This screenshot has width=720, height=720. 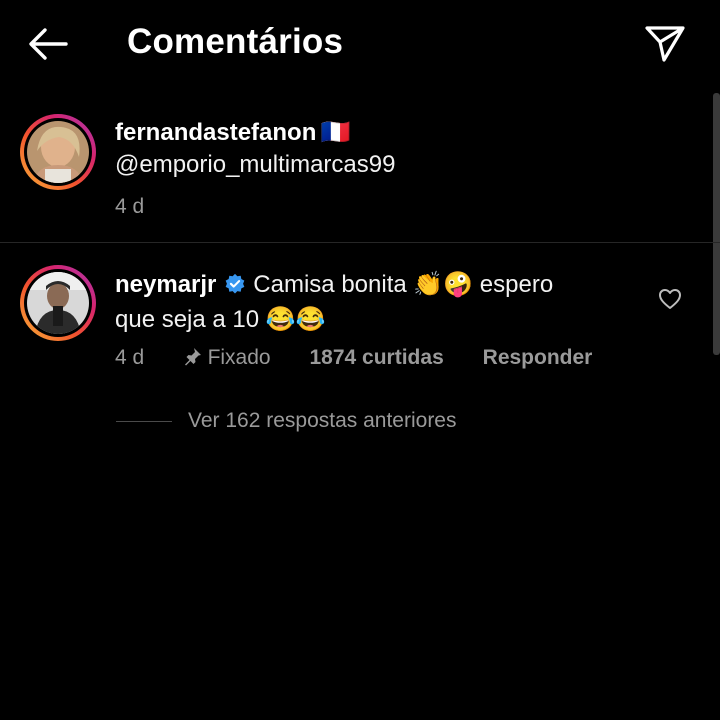 I want to click on comment-line-1: neymarjr Camisa bonita 👏🤪 espero, so click(x=334, y=284).